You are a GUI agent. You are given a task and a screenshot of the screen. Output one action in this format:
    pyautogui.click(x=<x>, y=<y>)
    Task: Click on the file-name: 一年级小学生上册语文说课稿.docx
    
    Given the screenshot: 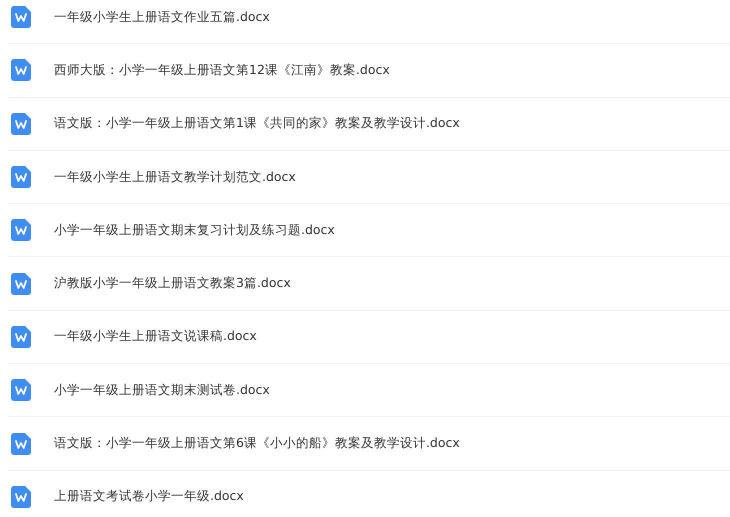 What is the action you would take?
    pyautogui.click(x=155, y=337)
    